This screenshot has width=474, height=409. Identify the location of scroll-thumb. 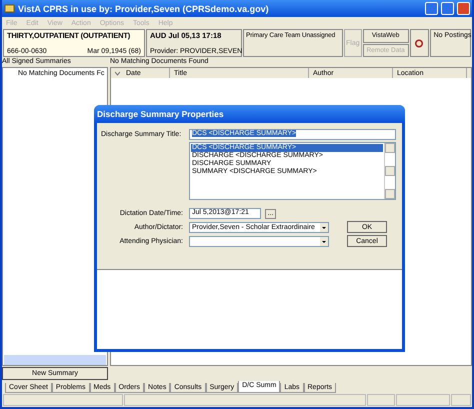
(390, 171).